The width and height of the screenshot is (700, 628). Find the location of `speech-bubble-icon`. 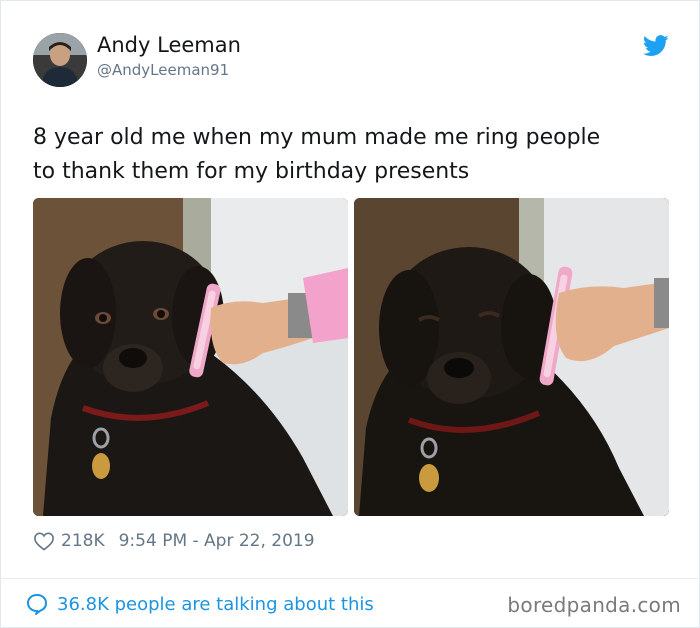

speech-bubble-icon is located at coordinates (37, 604).